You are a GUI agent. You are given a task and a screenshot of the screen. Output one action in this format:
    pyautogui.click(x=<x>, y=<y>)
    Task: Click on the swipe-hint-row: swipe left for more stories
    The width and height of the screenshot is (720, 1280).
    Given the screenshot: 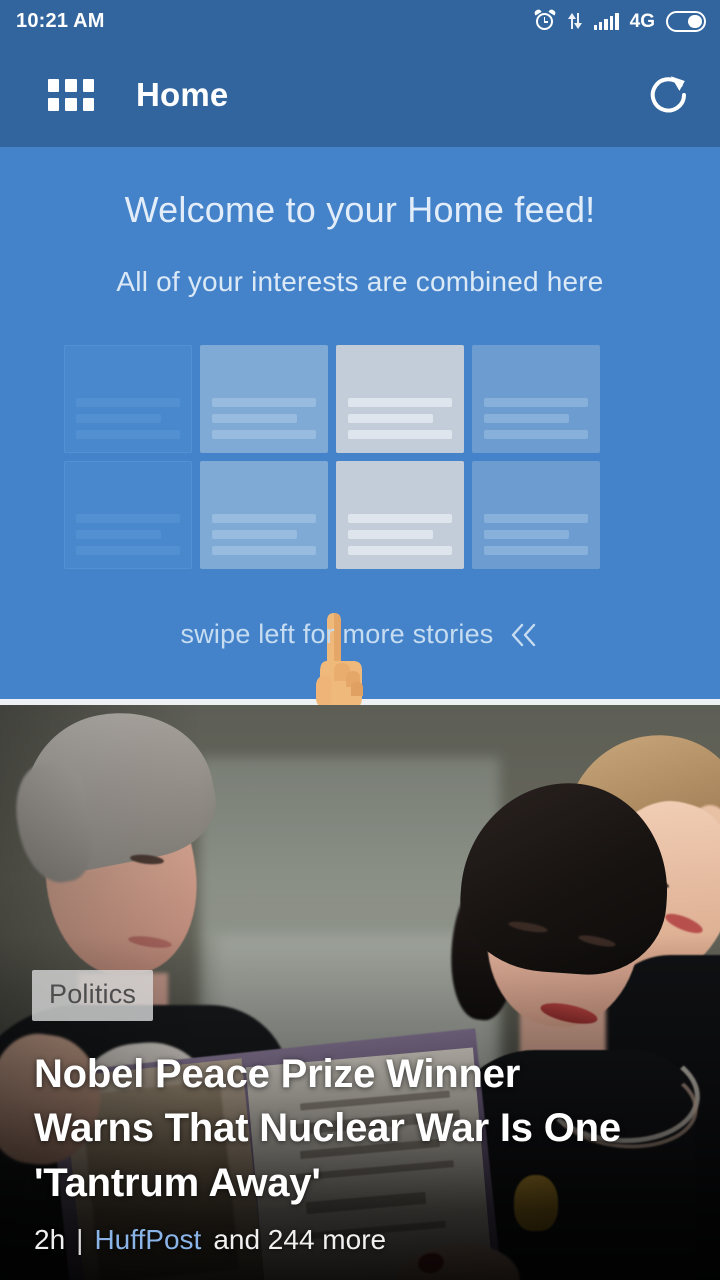 What is the action you would take?
    pyautogui.click(x=360, y=634)
    